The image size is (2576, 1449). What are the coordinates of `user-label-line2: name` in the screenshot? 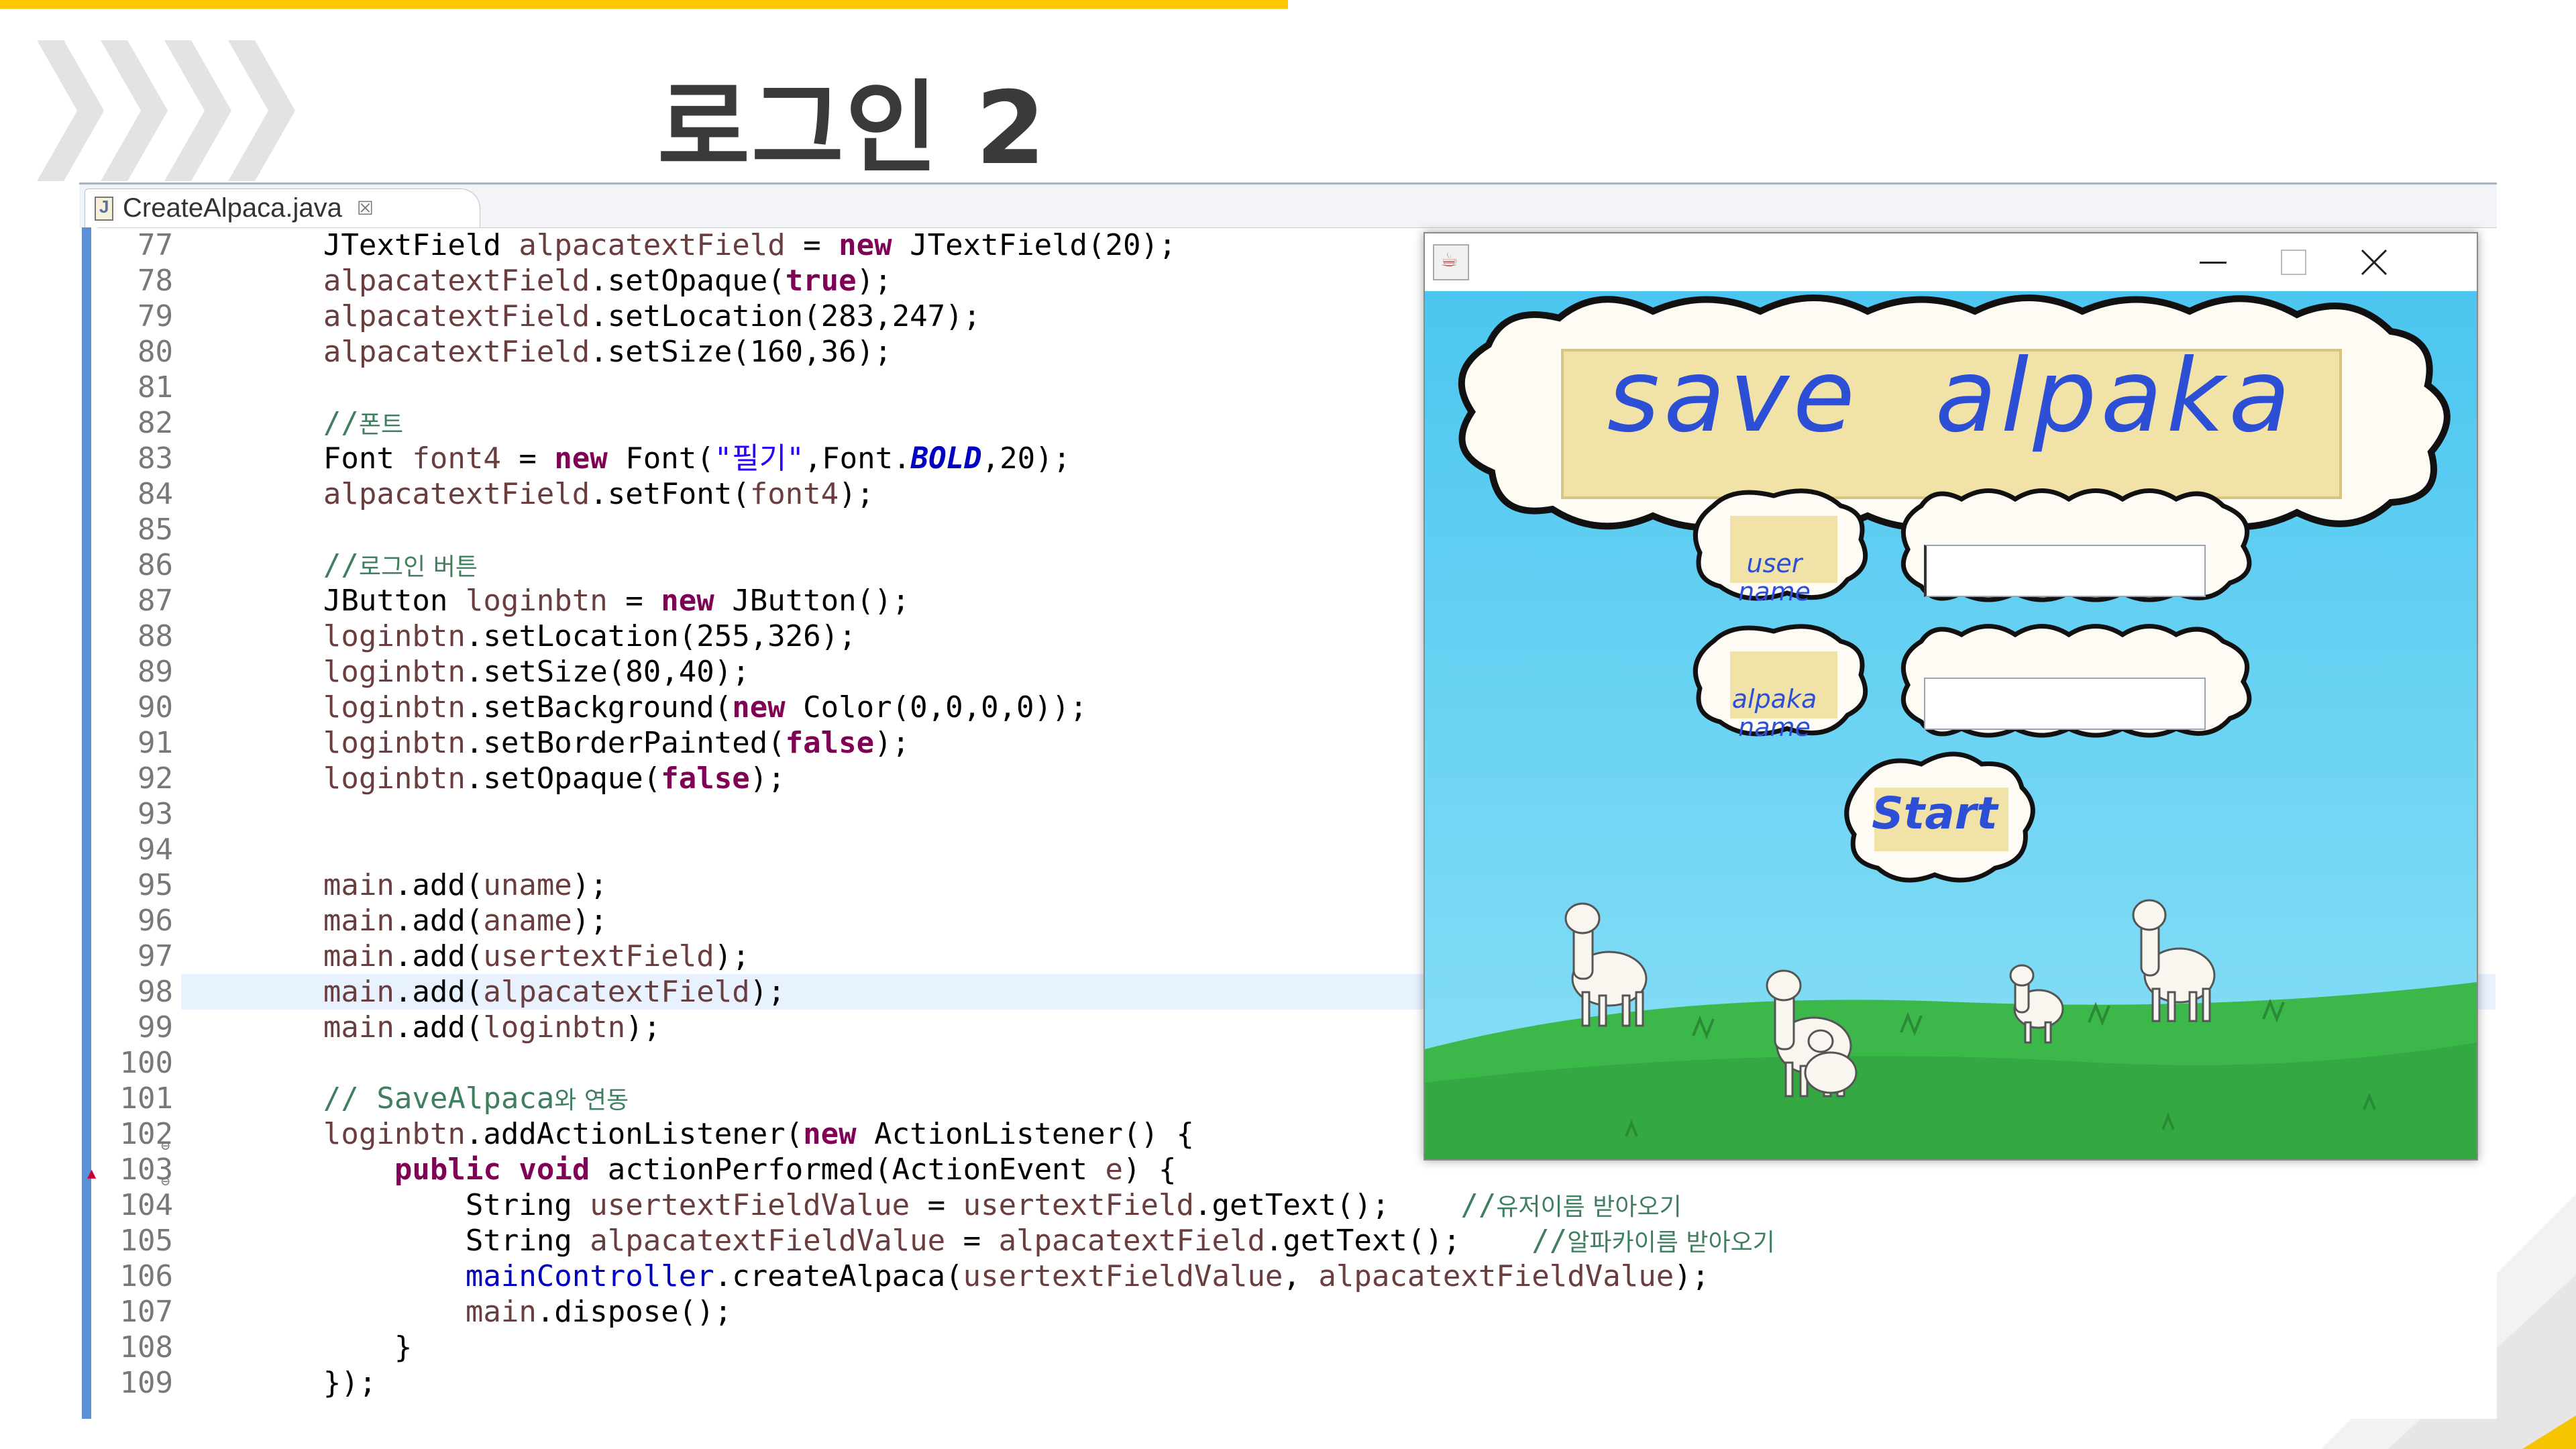 It's located at (1774, 591).